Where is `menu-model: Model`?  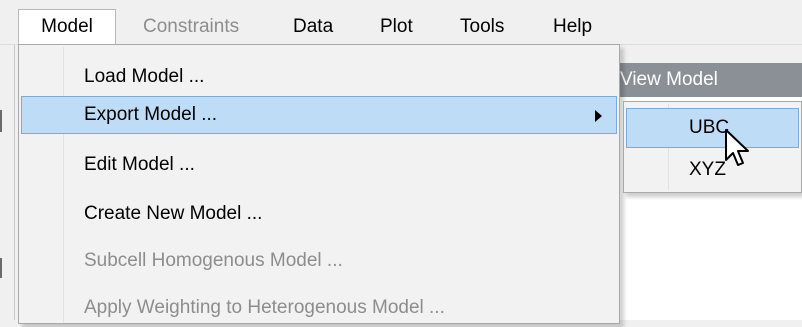 menu-model: Model is located at coordinates (67, 27).